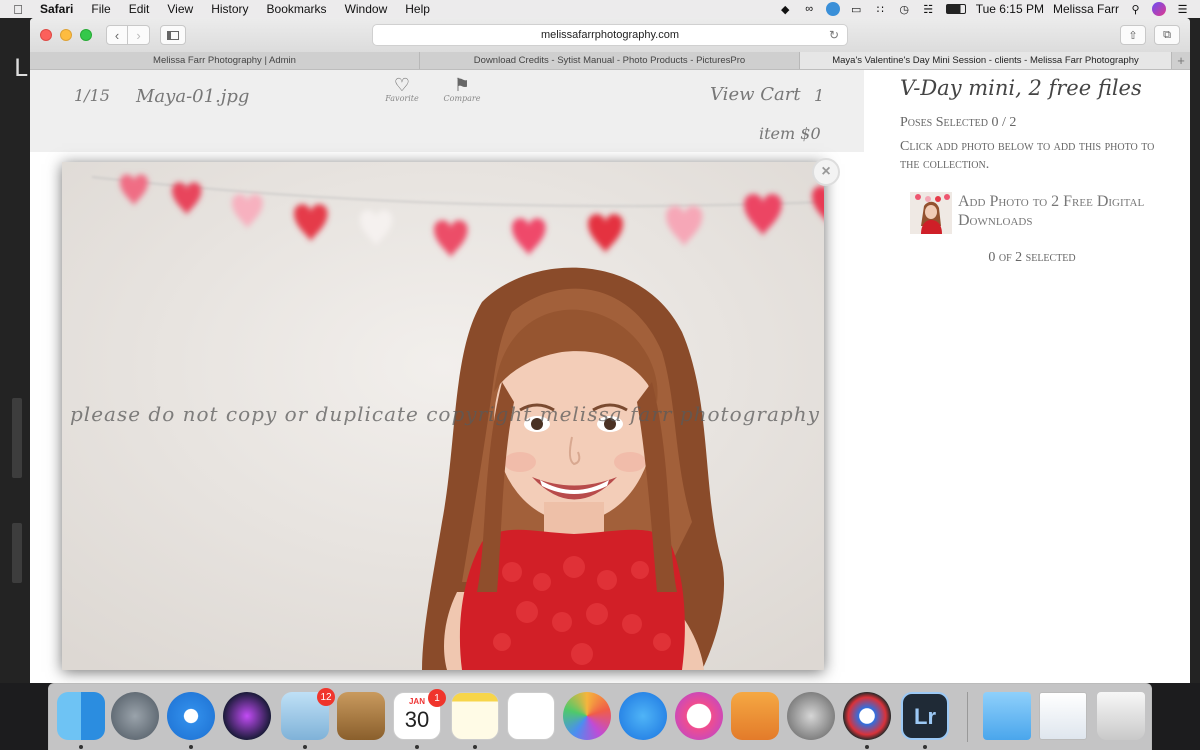 The image size is (1200, 750). What do you see at coordinates (643, 716) in the screenshot?
I see `app-store-icon` at bounding box center [643, 716].